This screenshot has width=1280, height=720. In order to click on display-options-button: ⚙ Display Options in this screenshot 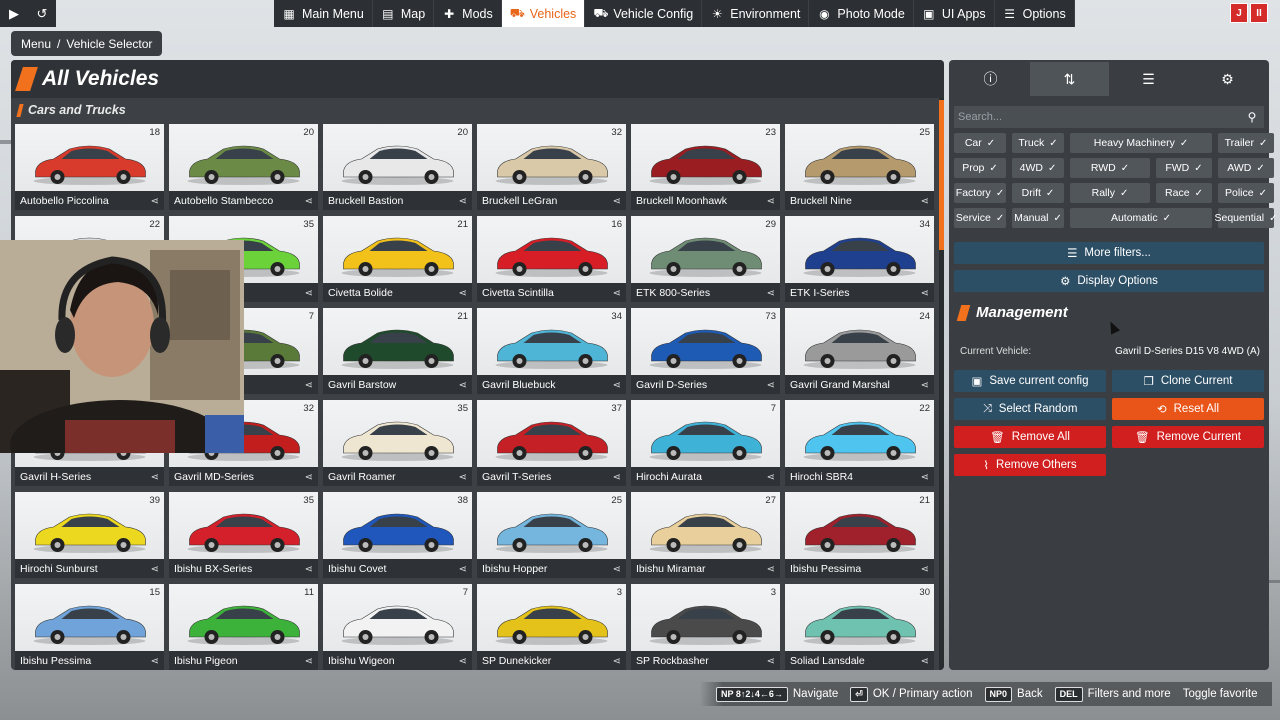, I will do `click(1109, 281)`.